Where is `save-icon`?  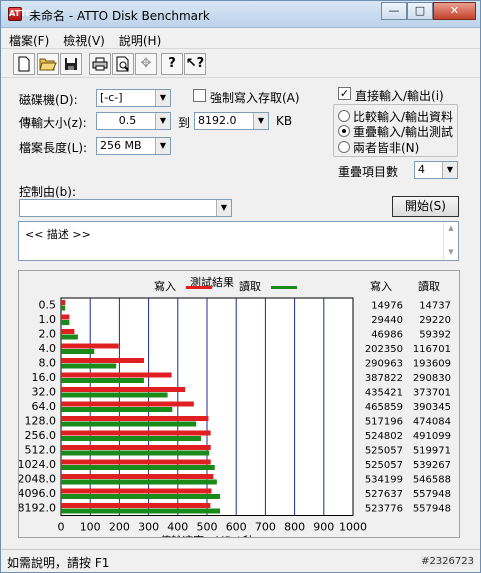
save-icon is located at coordinates (71, 64).